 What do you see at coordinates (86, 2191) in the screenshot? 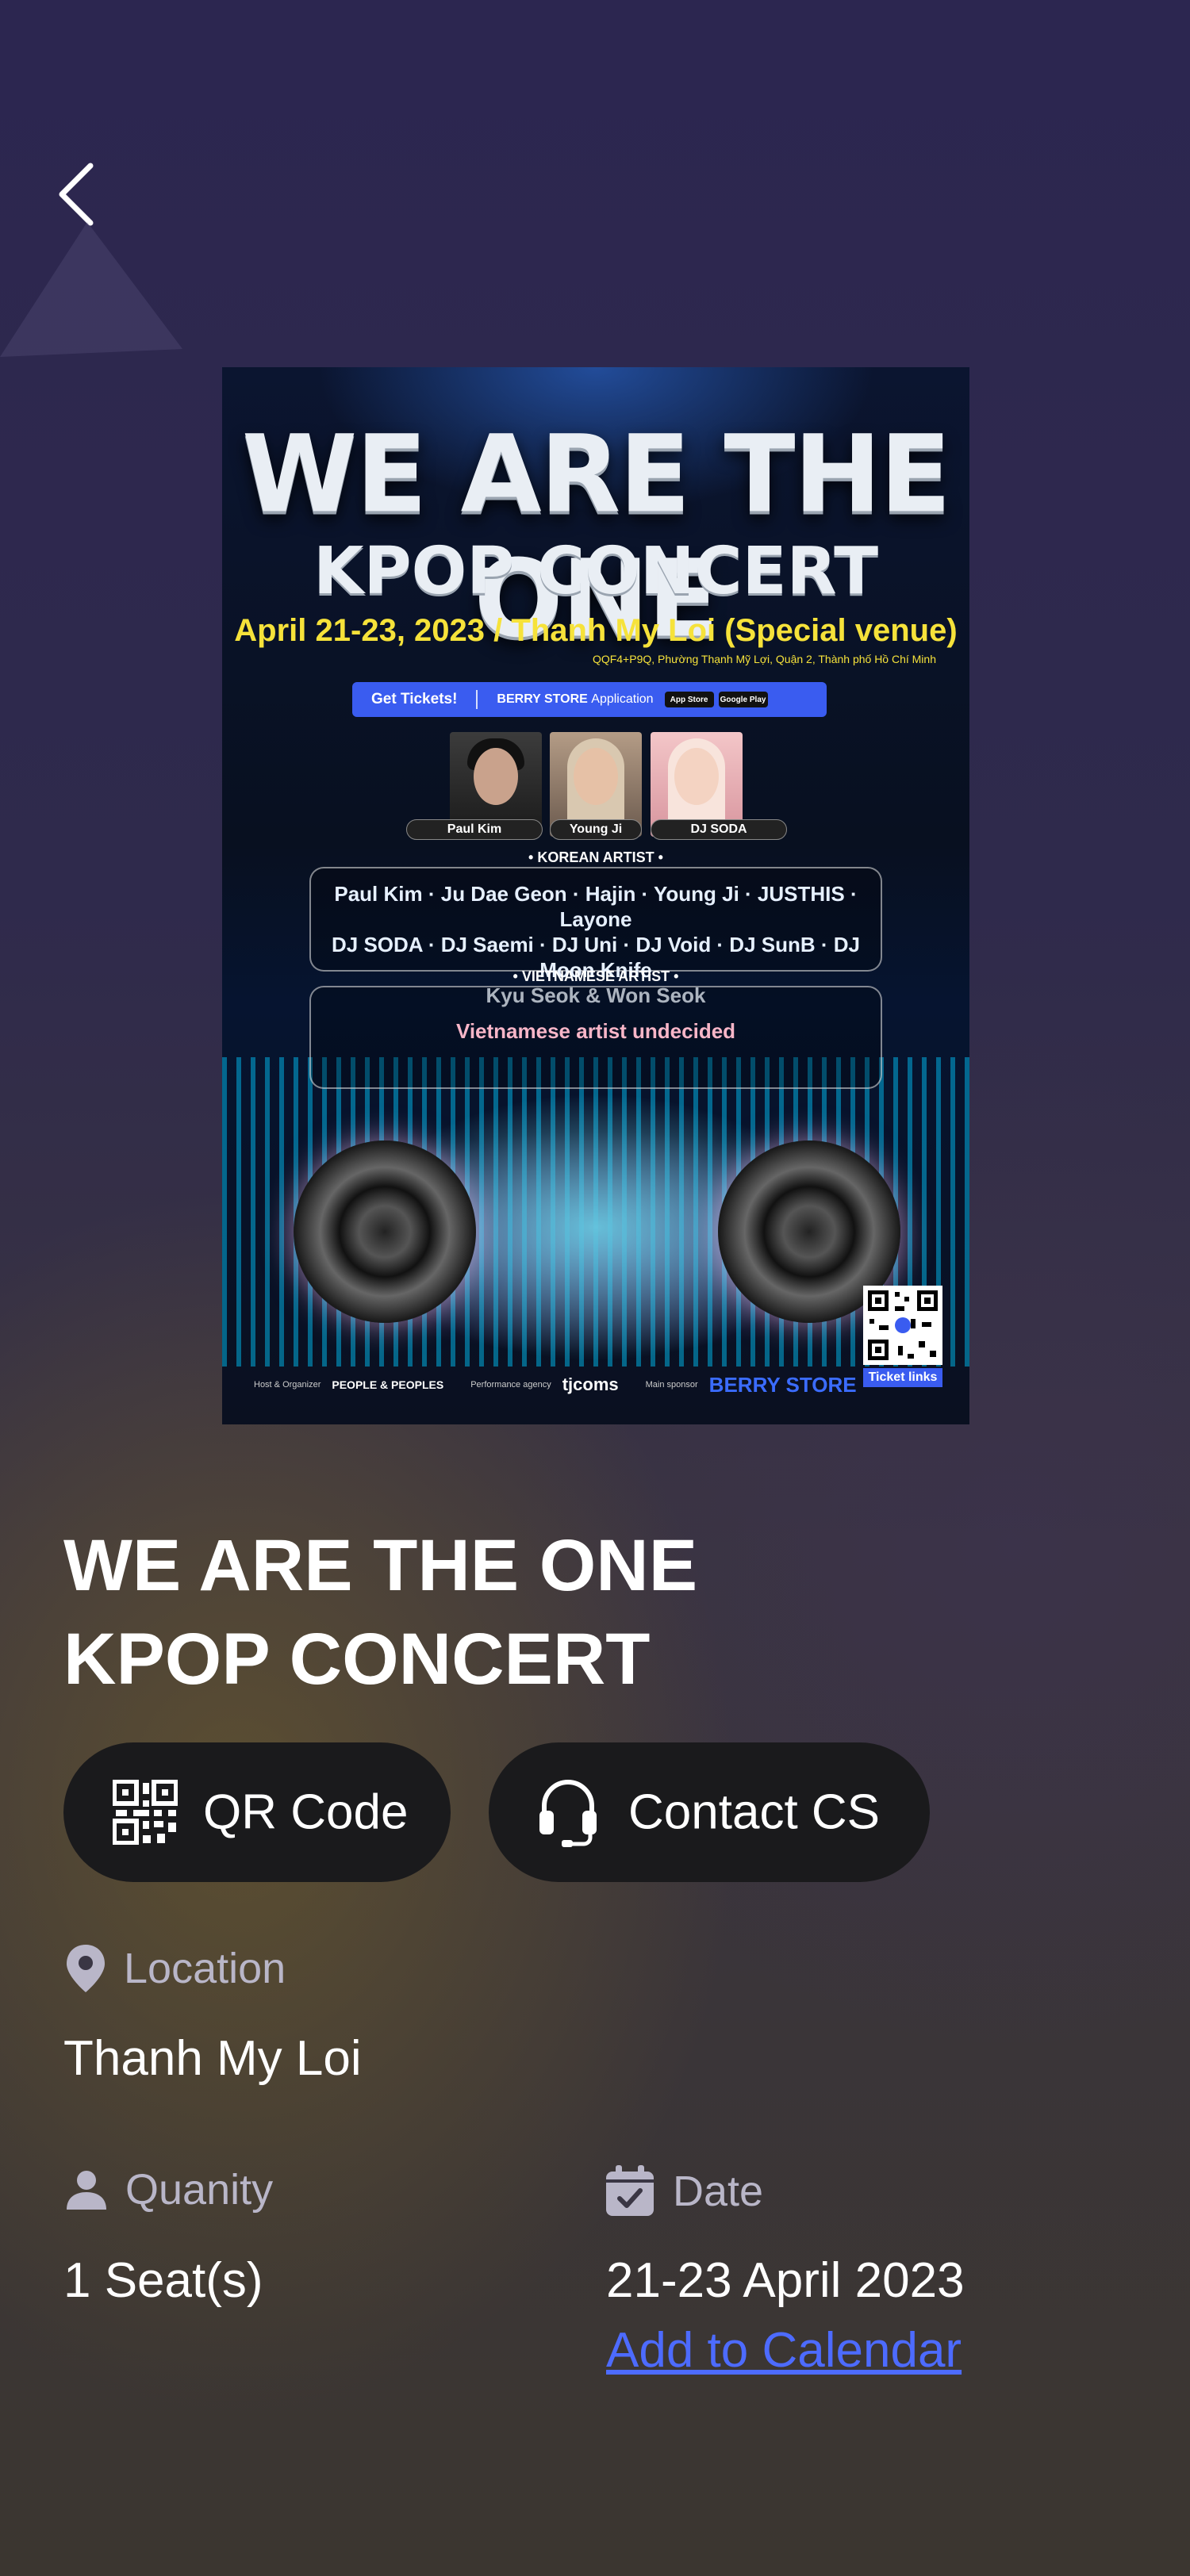
I see `person-icon` at bounding box center [86, 2191].